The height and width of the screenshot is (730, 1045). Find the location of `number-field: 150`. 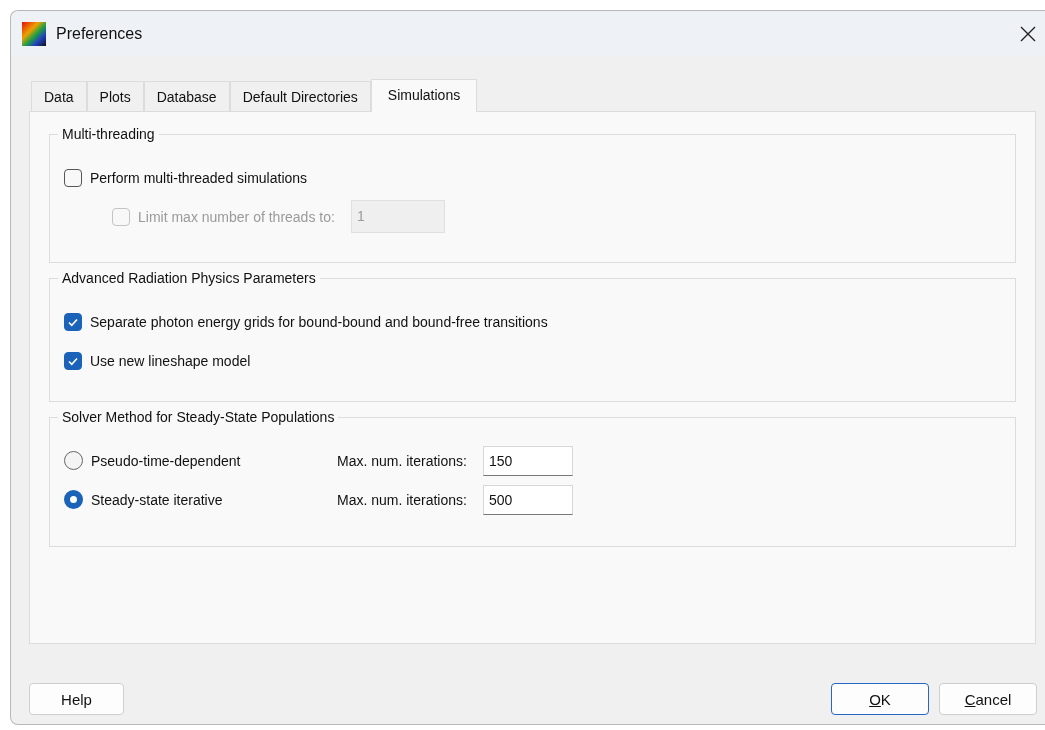

number-field: 150 is located at coordinates (527, 460).